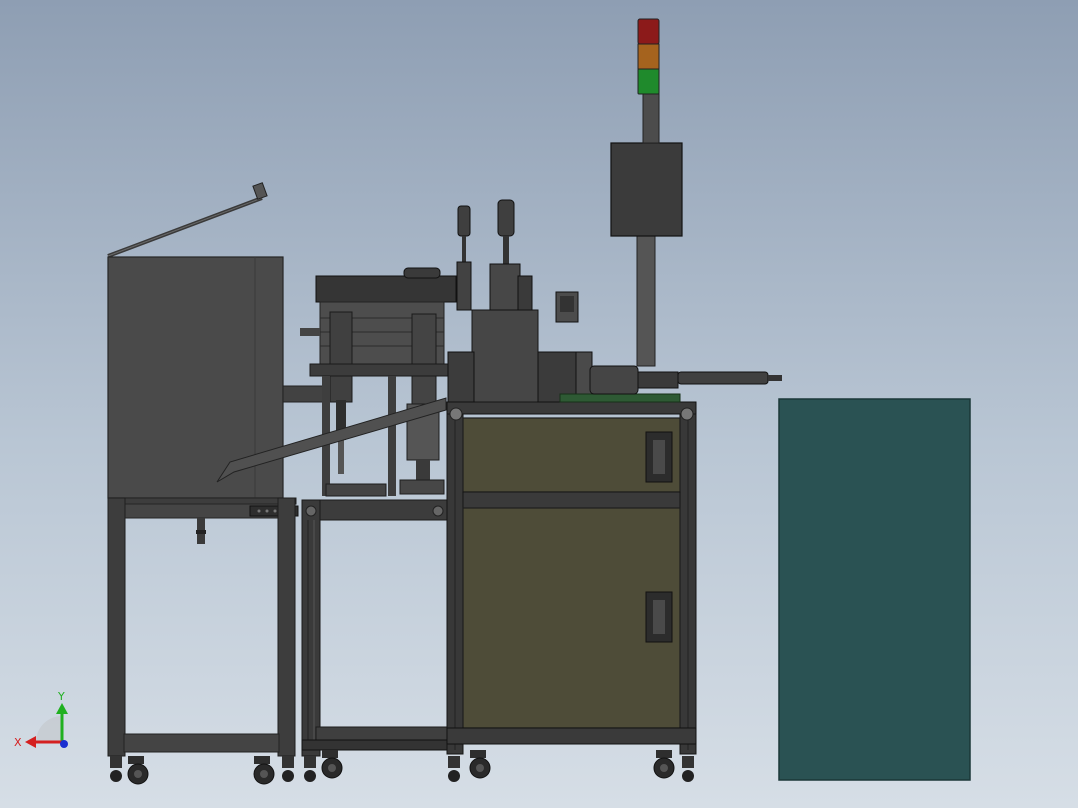  I want to click on axis-y-label: Y, so click(61, 696).